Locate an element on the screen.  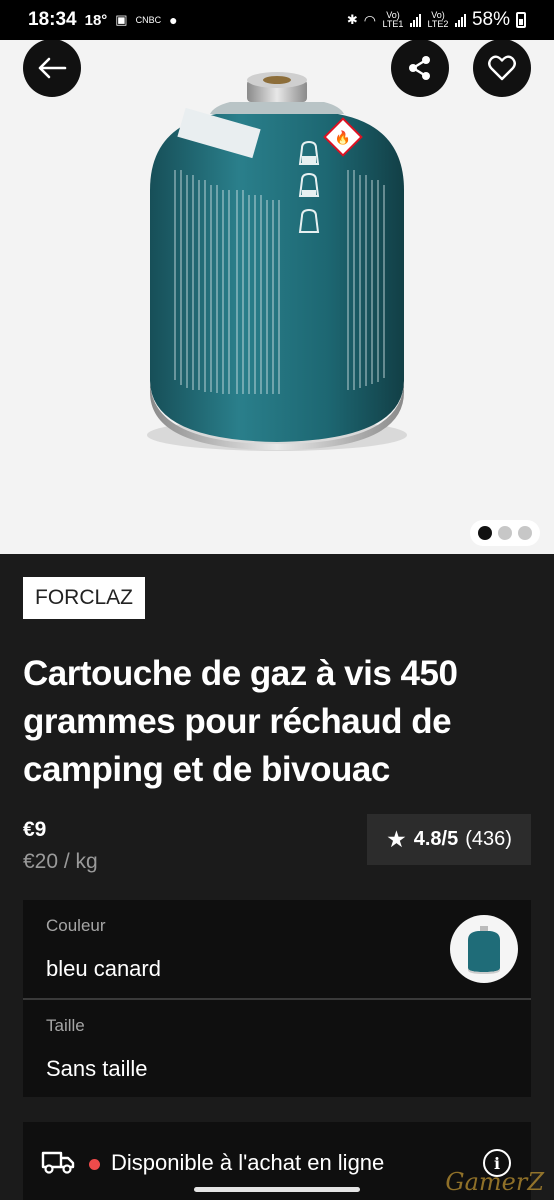
sim1-label: Vo) LTE1 is located at coordinates (393, 19).